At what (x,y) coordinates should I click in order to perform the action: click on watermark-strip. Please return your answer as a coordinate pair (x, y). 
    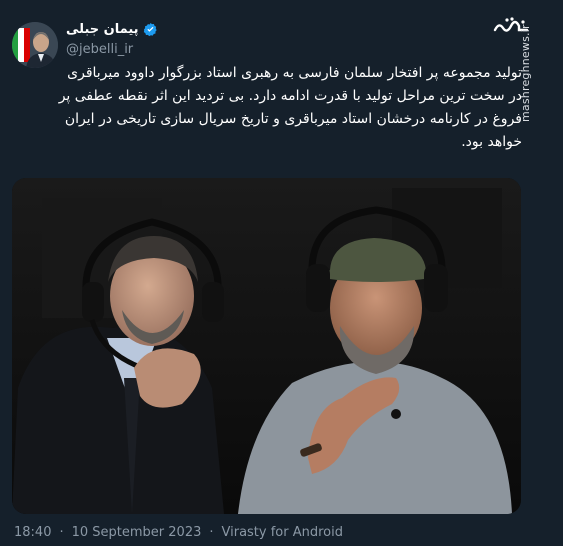
    Looking at the image, I should click on (548, 273).